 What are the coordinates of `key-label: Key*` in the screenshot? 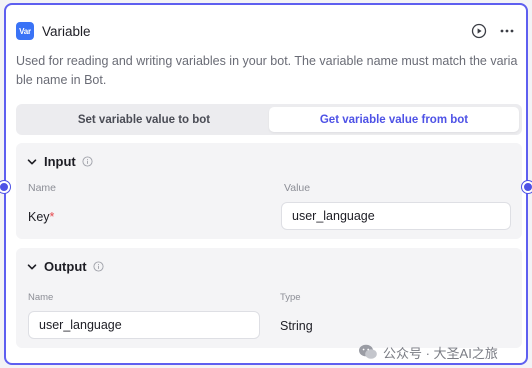 It's located at (41, 217).